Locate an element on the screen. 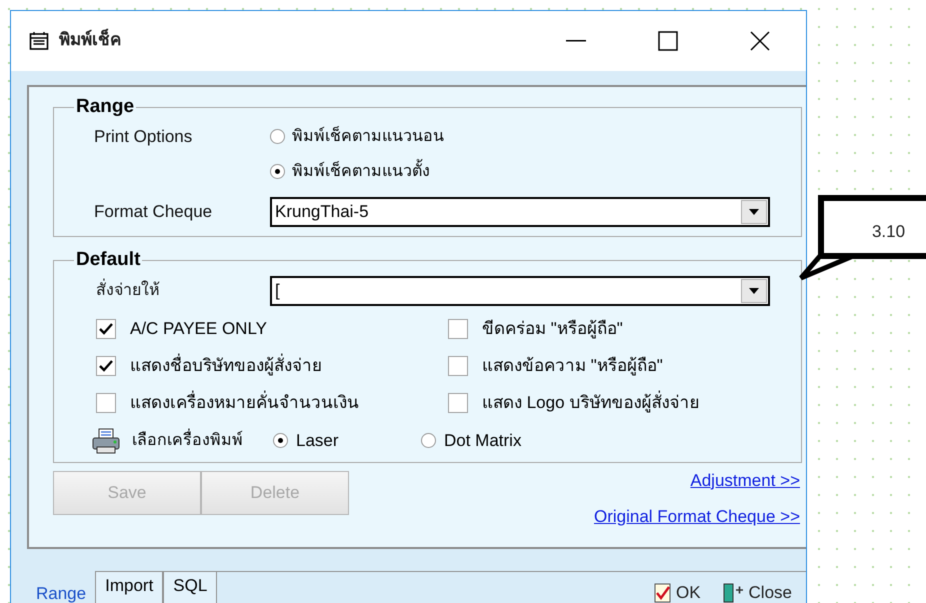 Image resolution: width=926 pixels, height=603 pixels. checked-note-icon is located at coordinates (663, 592).